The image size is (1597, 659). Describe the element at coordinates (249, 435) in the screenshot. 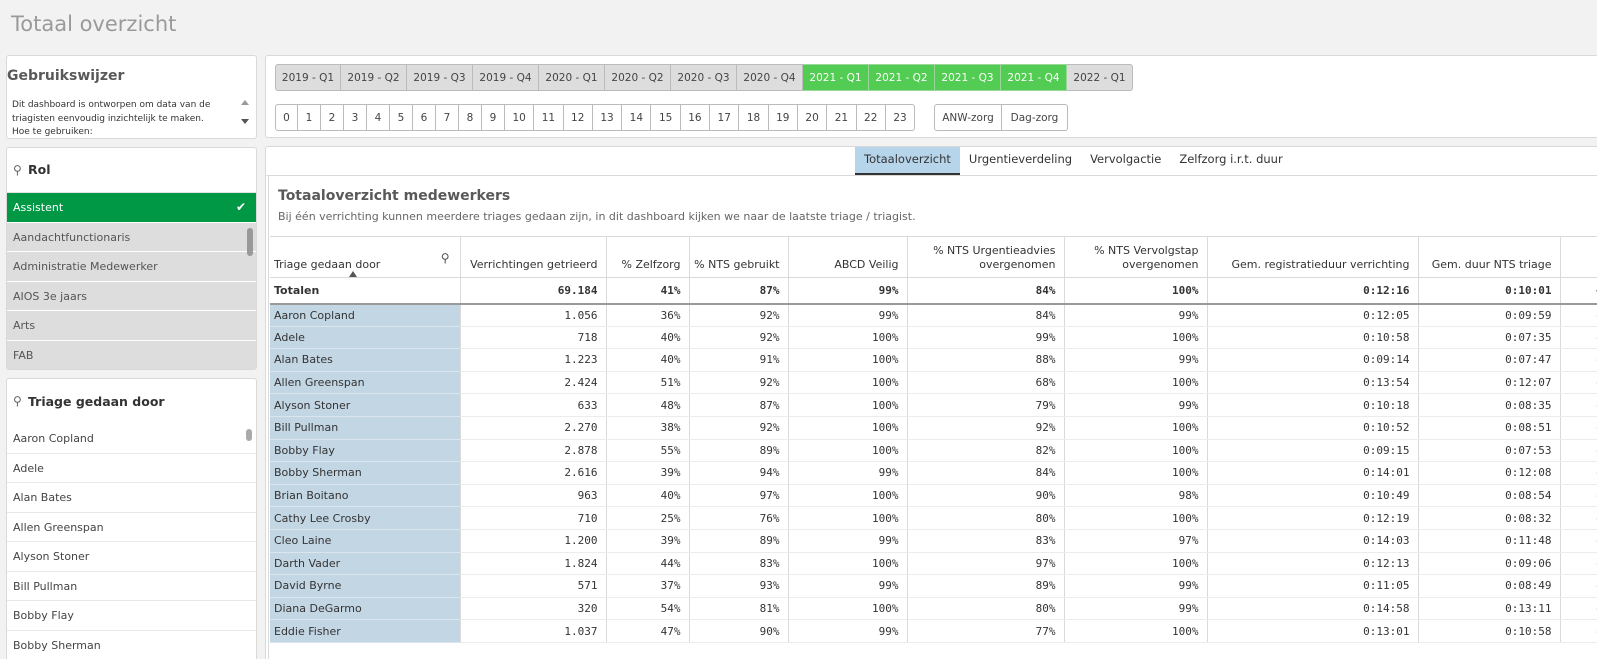

I see `triage-scrollbar` at that location.